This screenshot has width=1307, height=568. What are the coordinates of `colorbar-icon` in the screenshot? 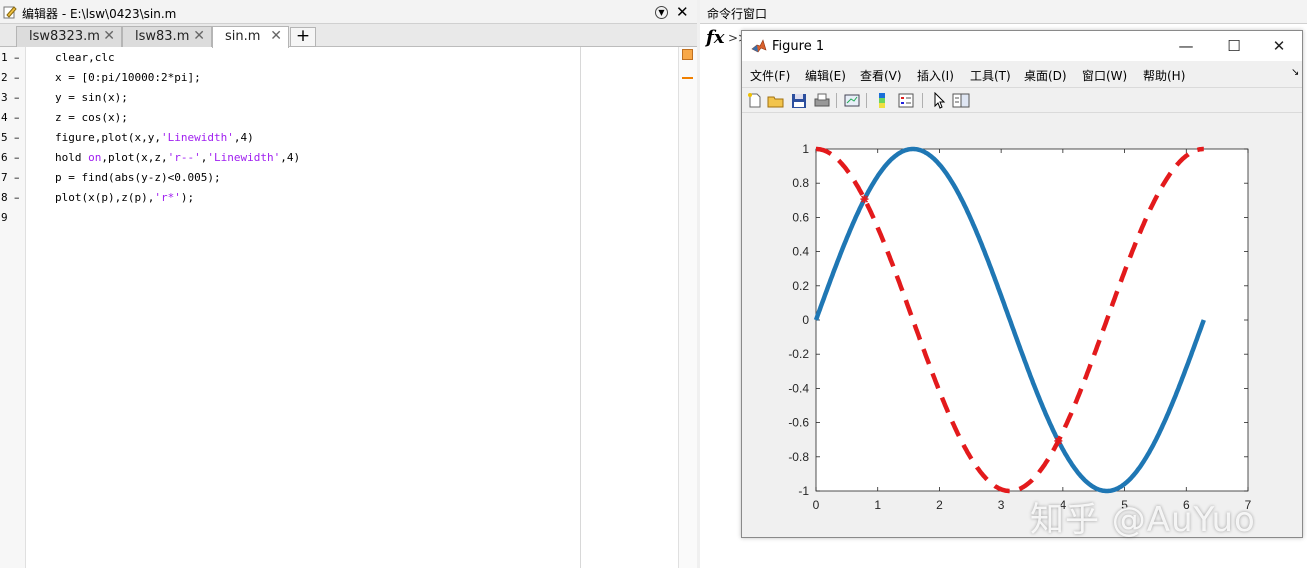 It's located at (882, 100).